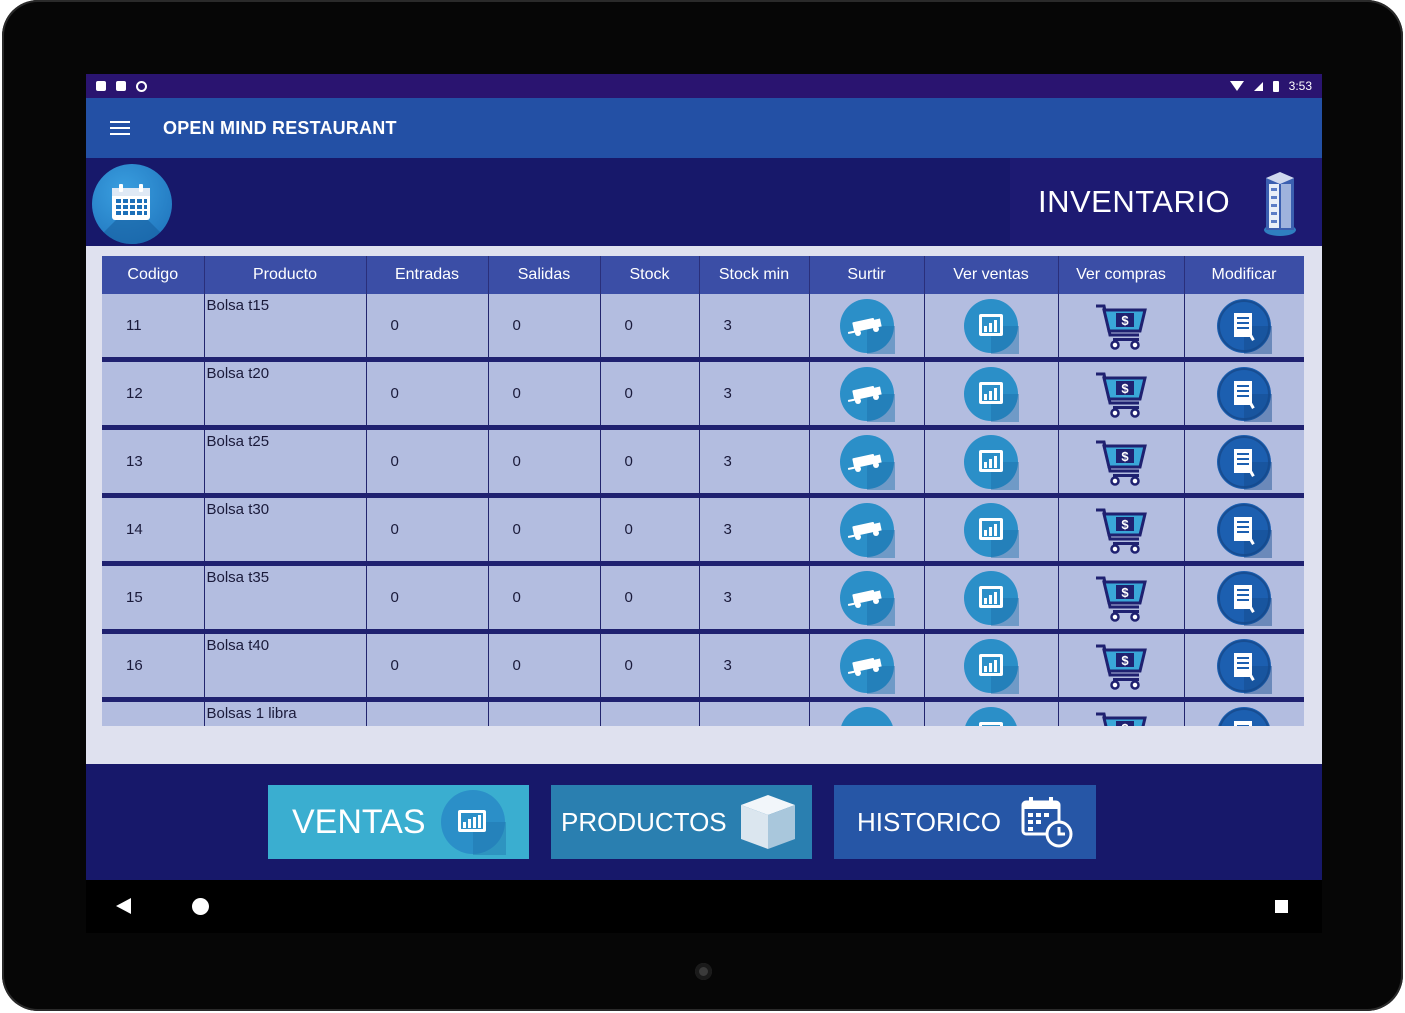 This screenshot has height=1013, width=1405. Describe the element at coordinates (153, 328) in the screenshot. I see `cell-codigo: 11` at that location.